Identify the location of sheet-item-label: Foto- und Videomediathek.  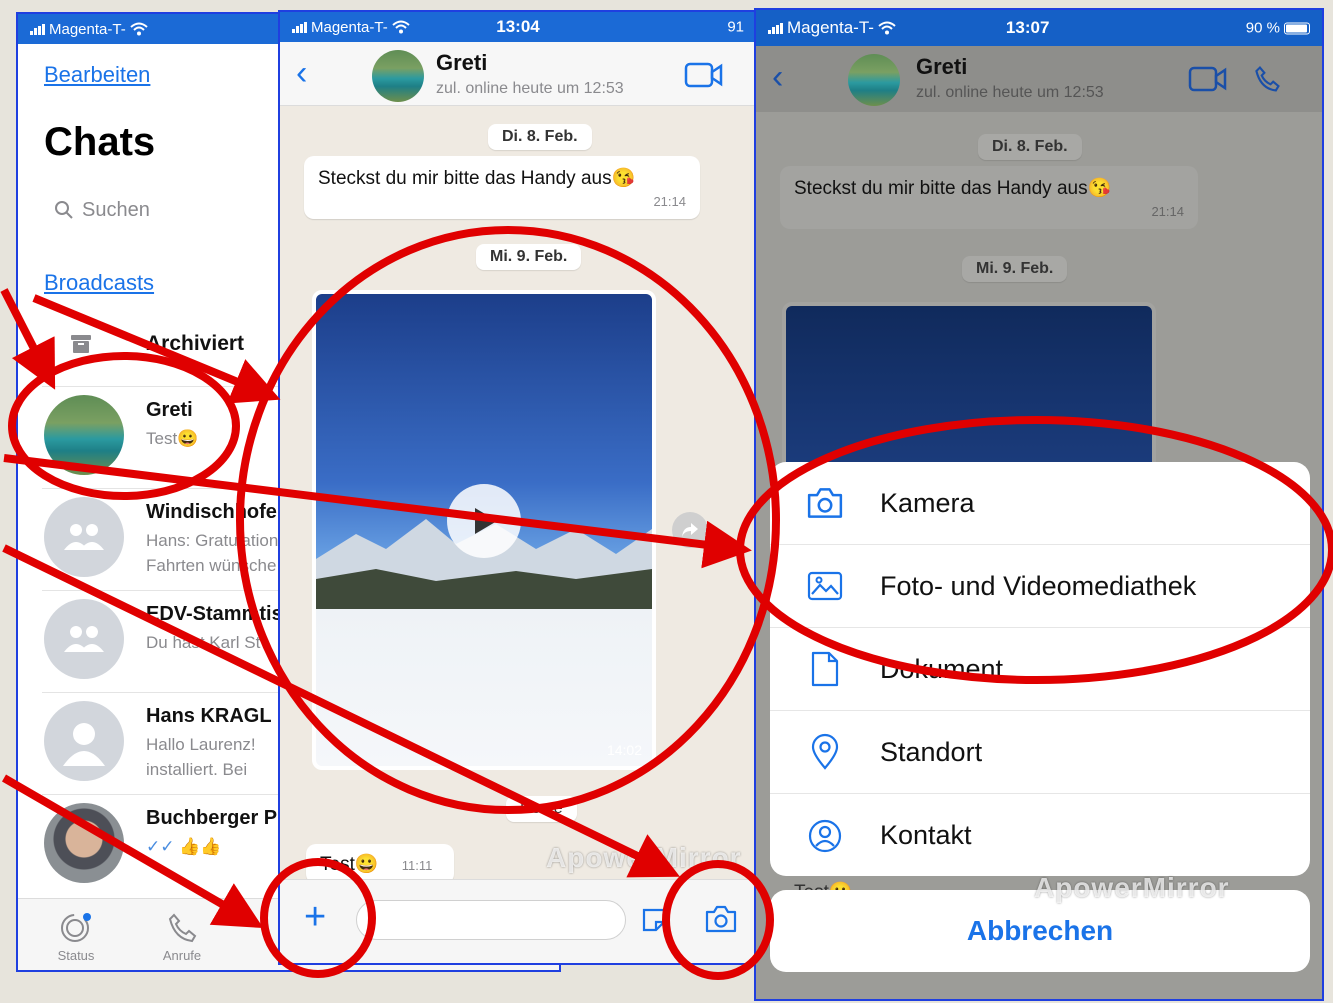
(1038, 585).